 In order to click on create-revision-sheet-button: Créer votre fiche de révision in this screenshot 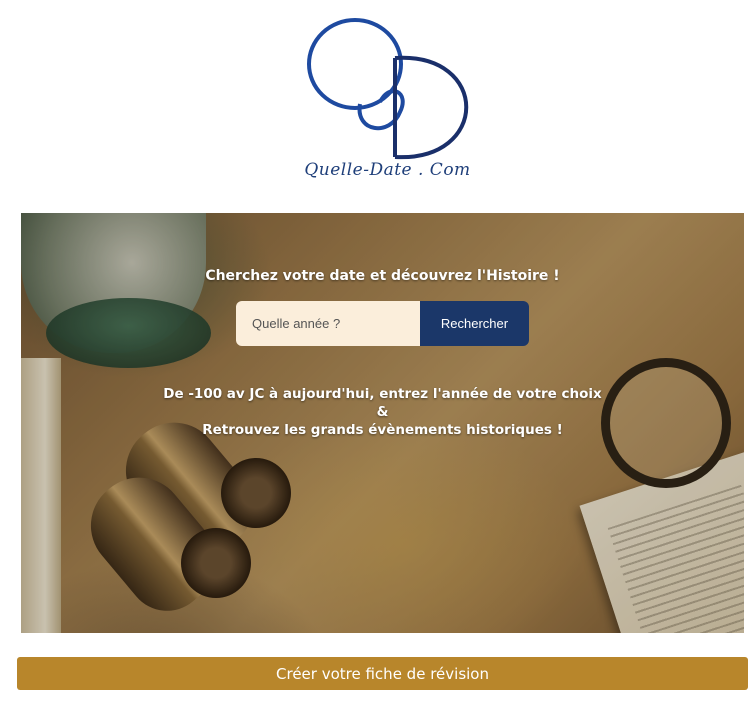, I will do `click(382, 673)`.